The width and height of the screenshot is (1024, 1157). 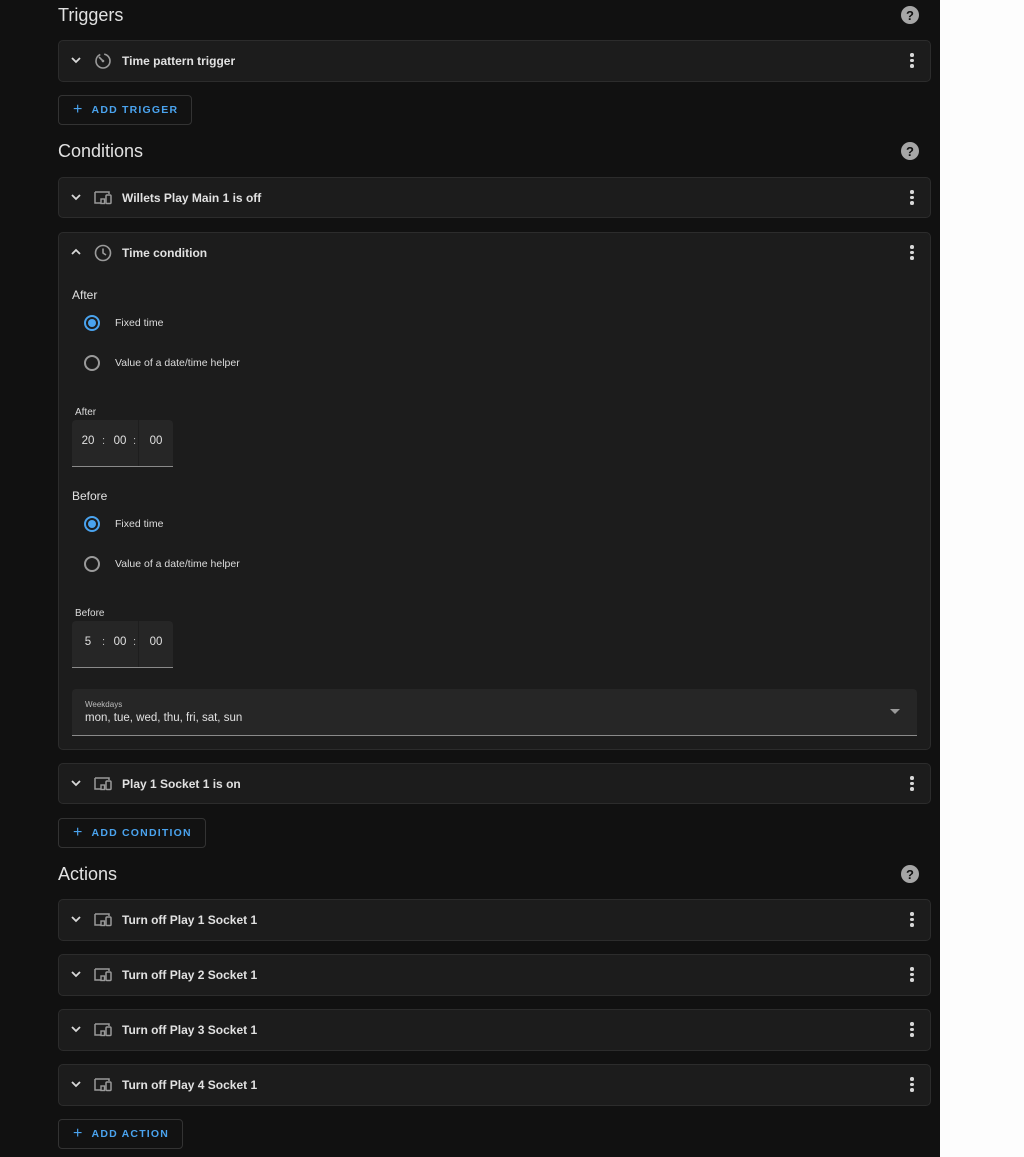 What do you see at coordinates (130, 1134) in the screenshot?
I see `add-action-label: ADD ACTION` at bounding box center [130, 1134].